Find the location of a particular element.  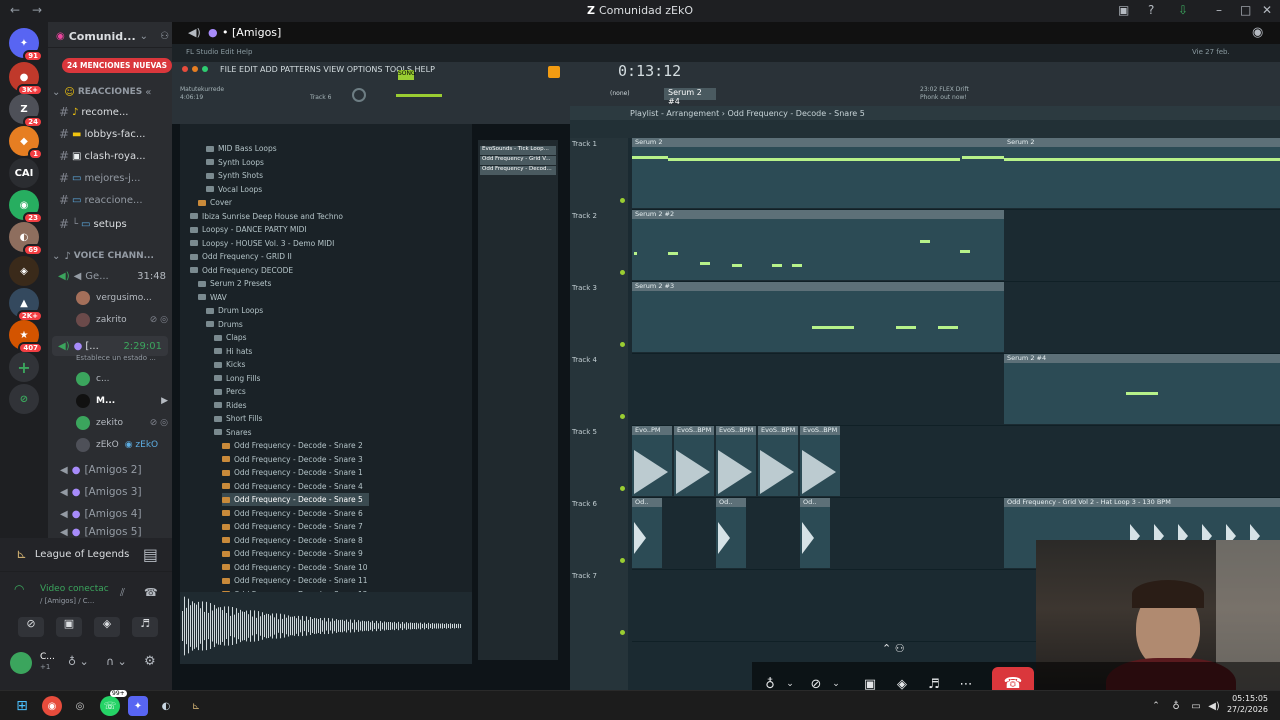

help-icon: ? is located at coordinates (1151, 10).